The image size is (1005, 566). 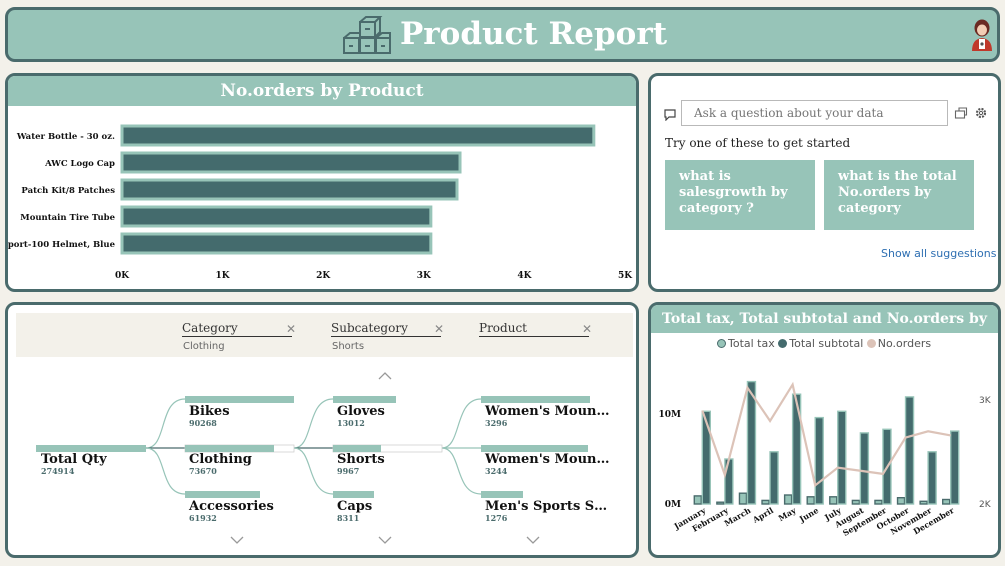 I want to click on tree-bar-accessories, so click(x=222, y=494).